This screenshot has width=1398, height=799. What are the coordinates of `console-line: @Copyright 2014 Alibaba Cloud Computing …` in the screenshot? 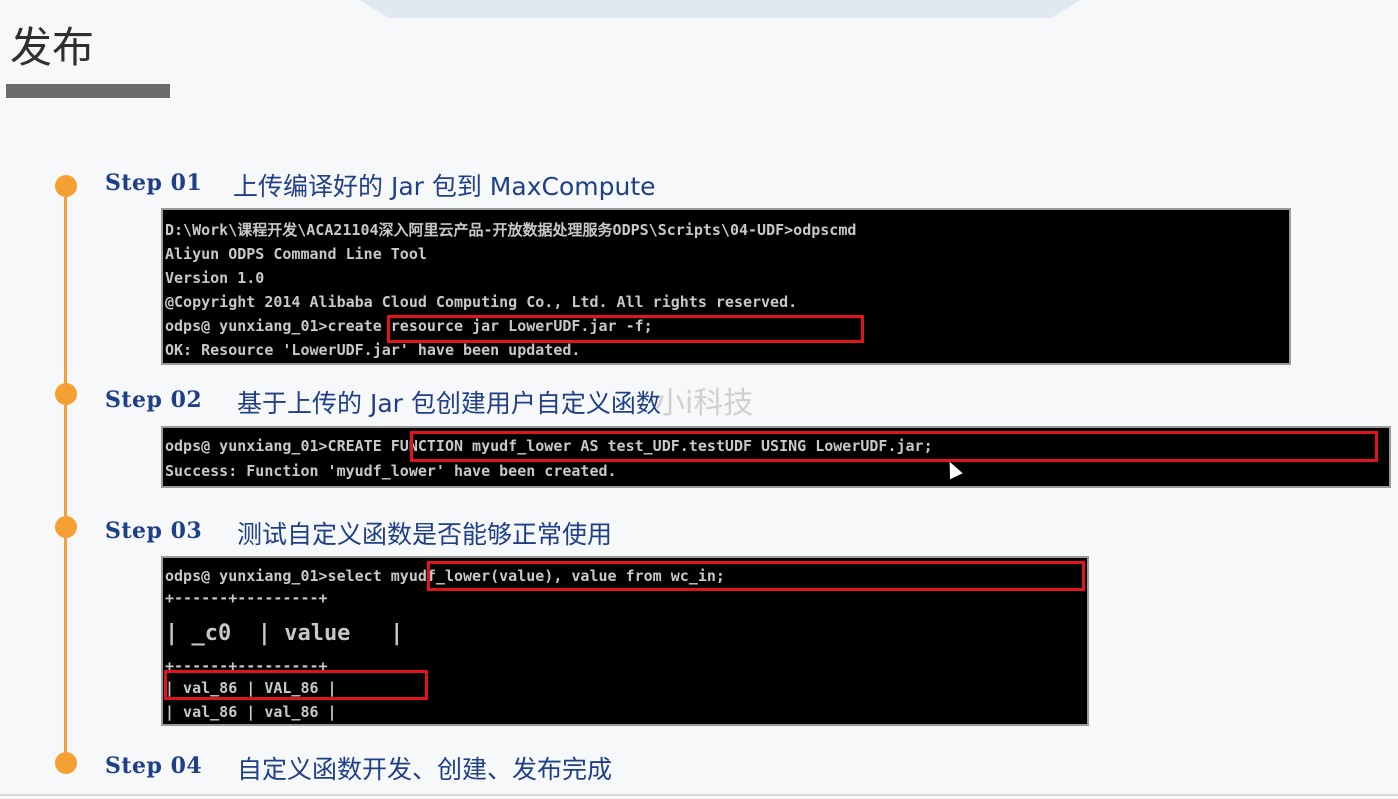 It's located at (481, 302).